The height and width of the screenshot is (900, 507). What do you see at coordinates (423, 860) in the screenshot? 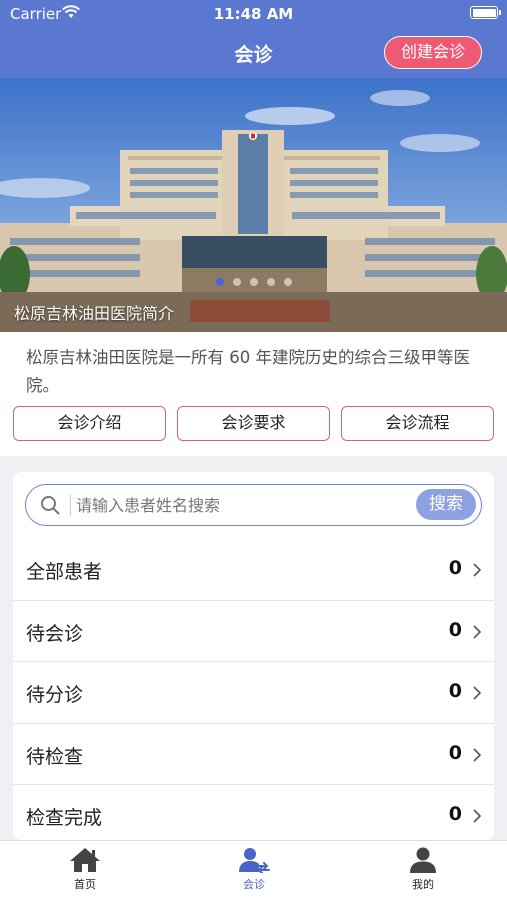
I see `user-icon` at bounding box center [423, 860].